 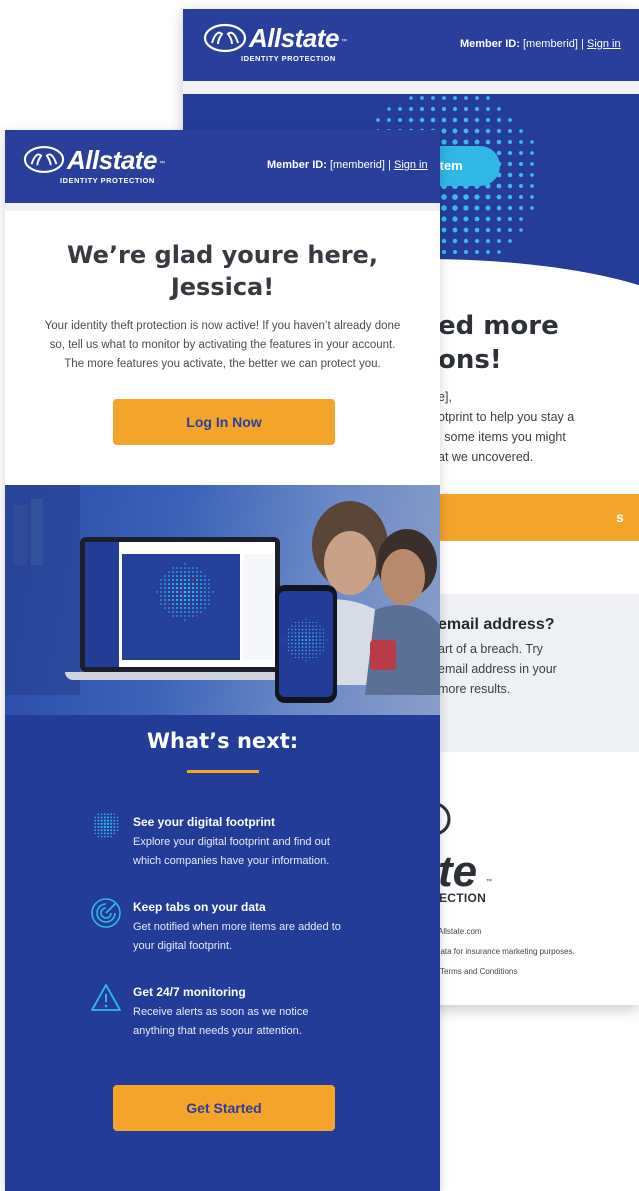 I want to click on get-started-button: Get Started, so click(x=224, y=1108).